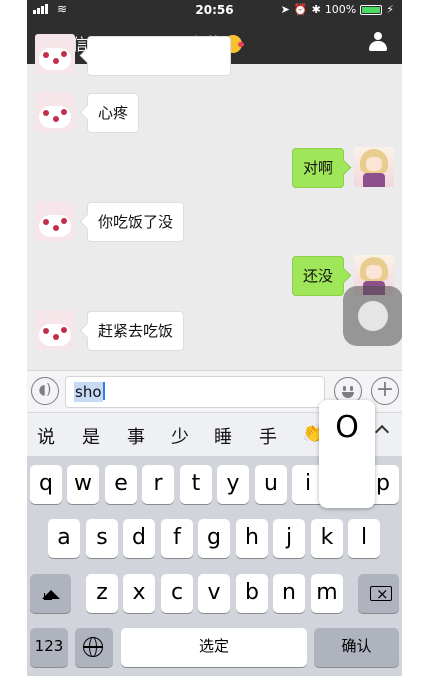 The width and height of the screenshot is (428, 676). What do you see at coordinates (382, 432) in the screenshot?
I see `chevron-up-icon` at bounding box center [382, 432].